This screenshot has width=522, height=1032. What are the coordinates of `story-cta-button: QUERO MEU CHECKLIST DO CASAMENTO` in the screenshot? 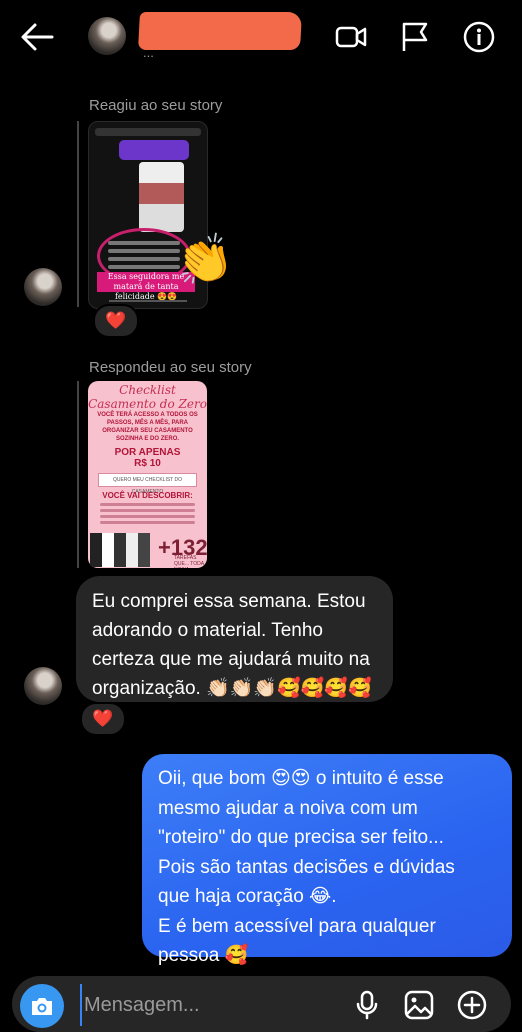 It's located at (147, 484).